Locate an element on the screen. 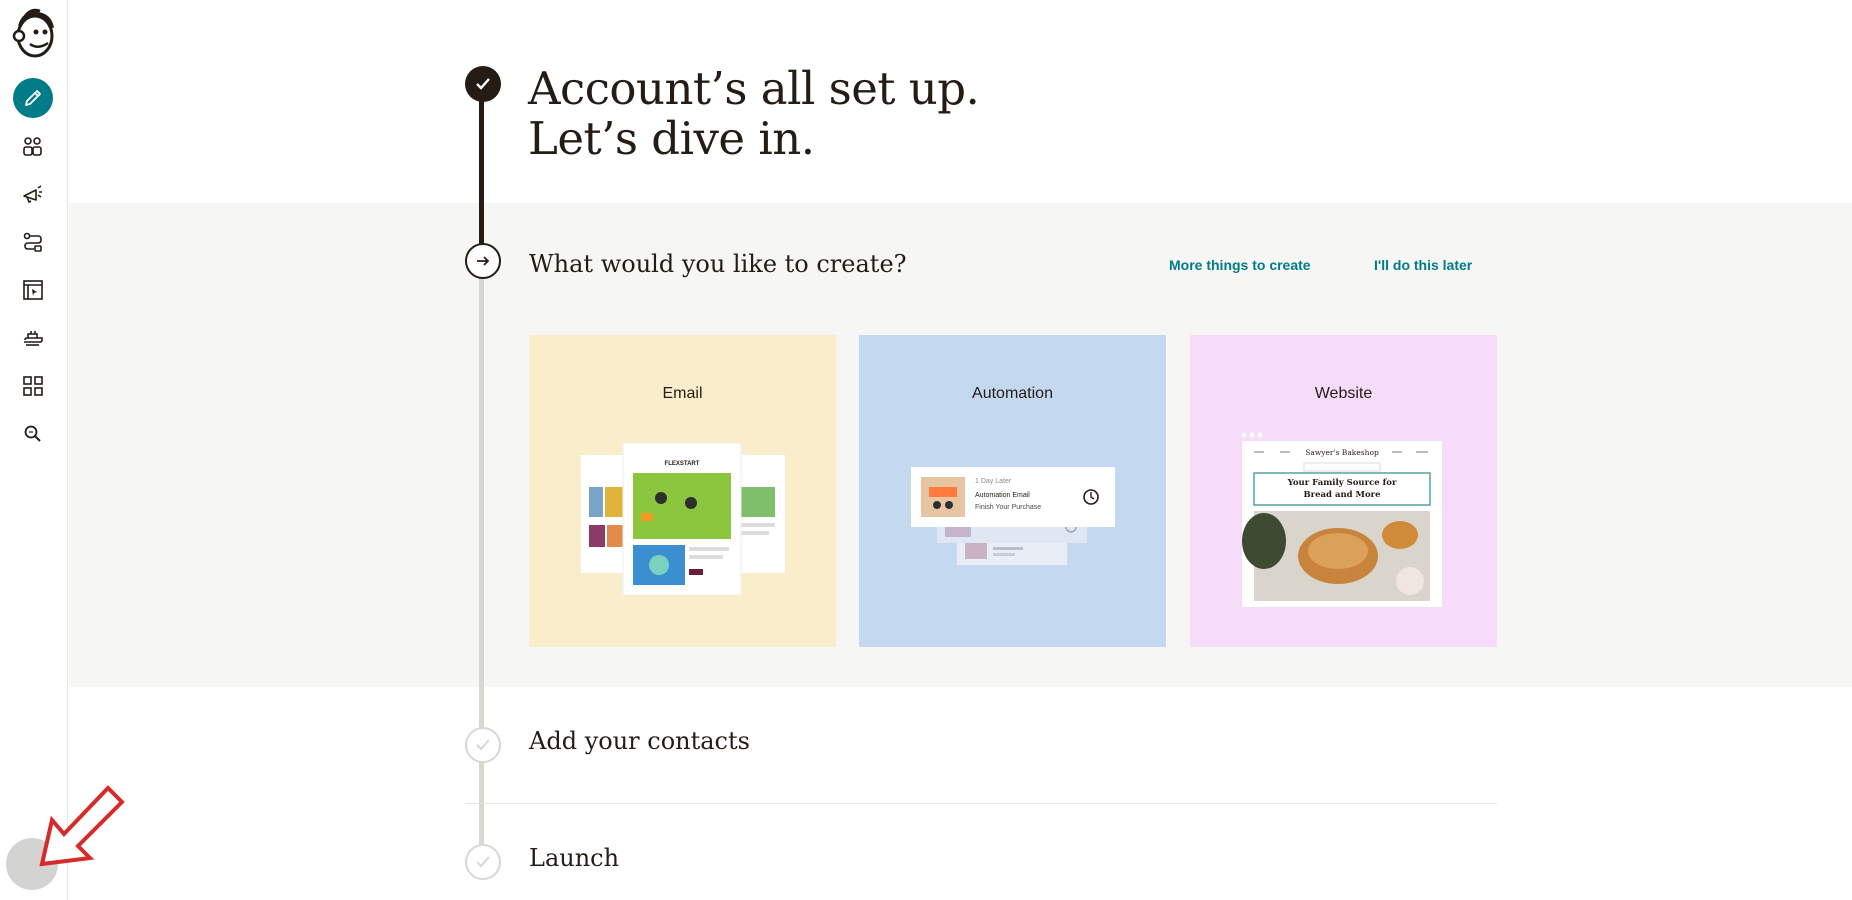  apps-grid-icon is located at coordinates (33, 386).